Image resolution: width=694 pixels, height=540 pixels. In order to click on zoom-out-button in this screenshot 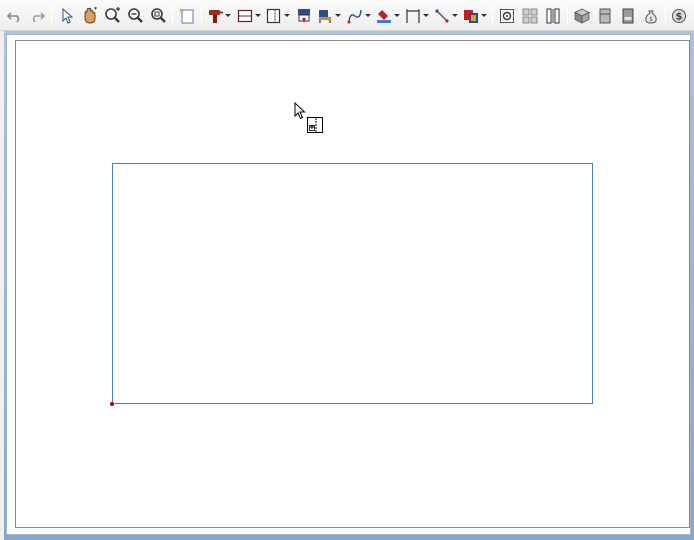, I will do `click(135, 15)`.